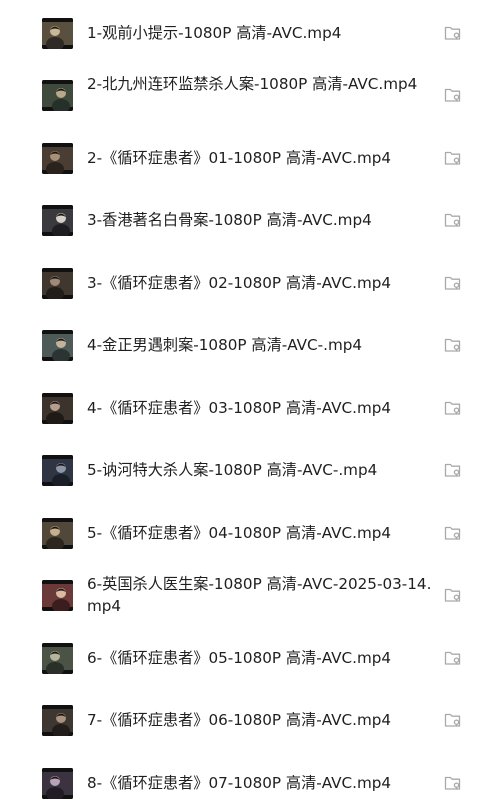 The image size is (487, 800). What do you see at coordinates (239, 720) in the screenshot?
I see `file-name: 7-《循环症患者》06-1080P 高清-AVC.mp4` at bounding box center [239, 720].